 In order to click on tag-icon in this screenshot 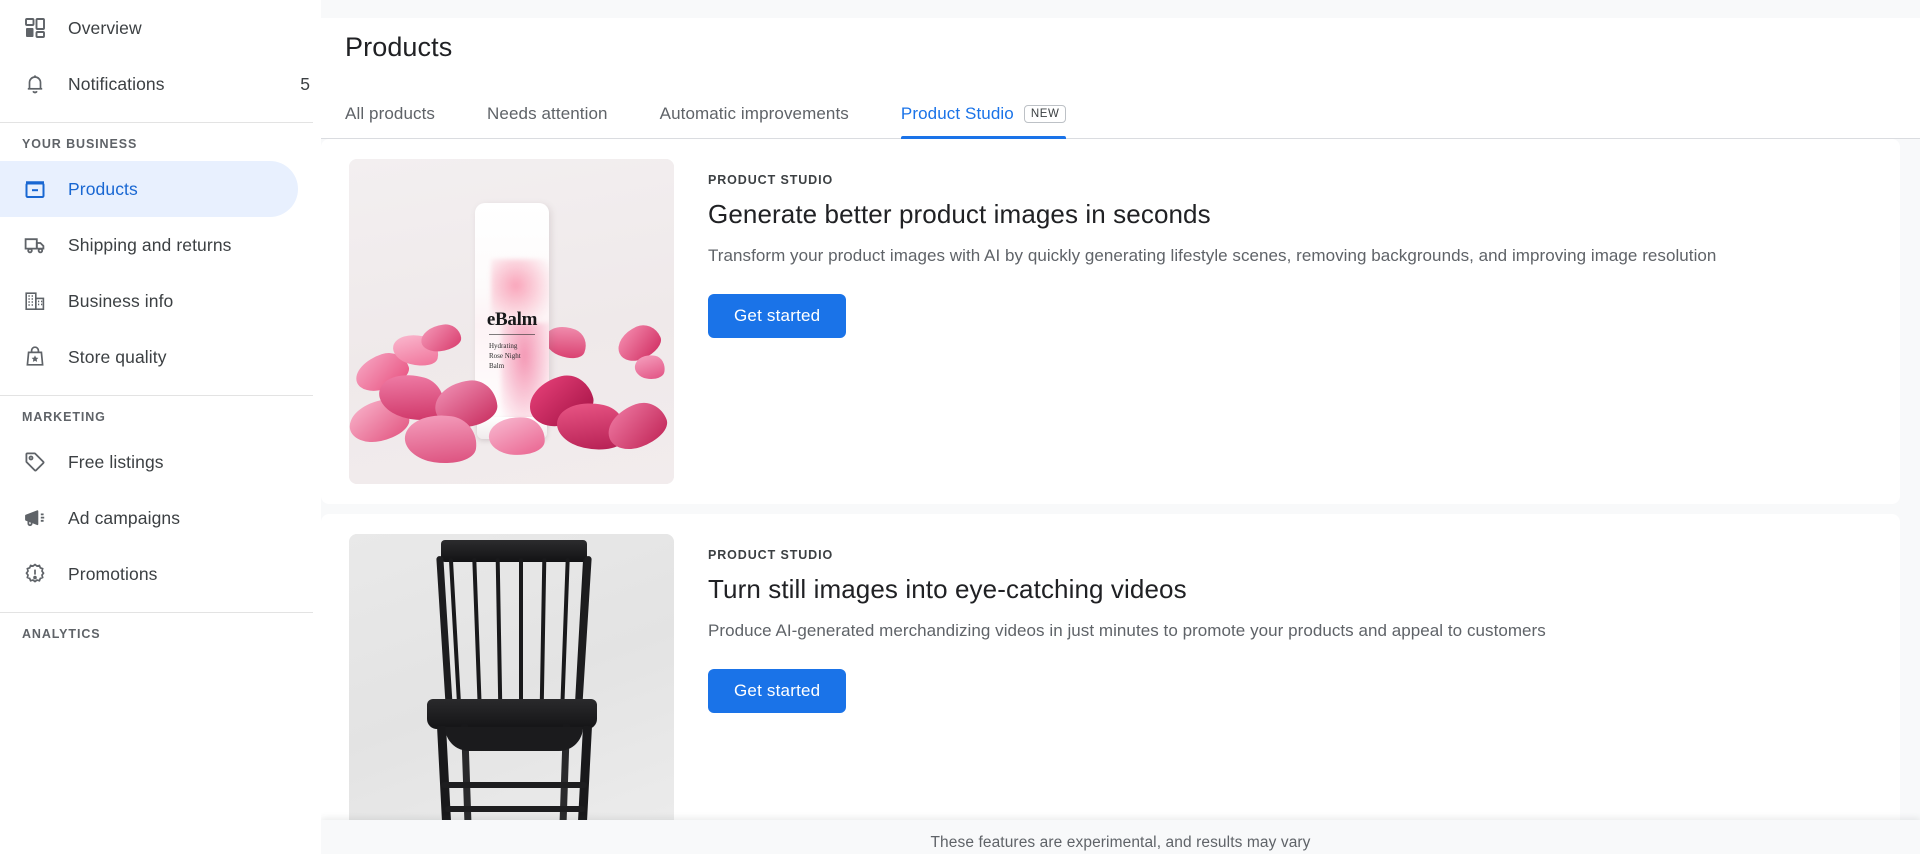, I will do `click(35, 462)`.